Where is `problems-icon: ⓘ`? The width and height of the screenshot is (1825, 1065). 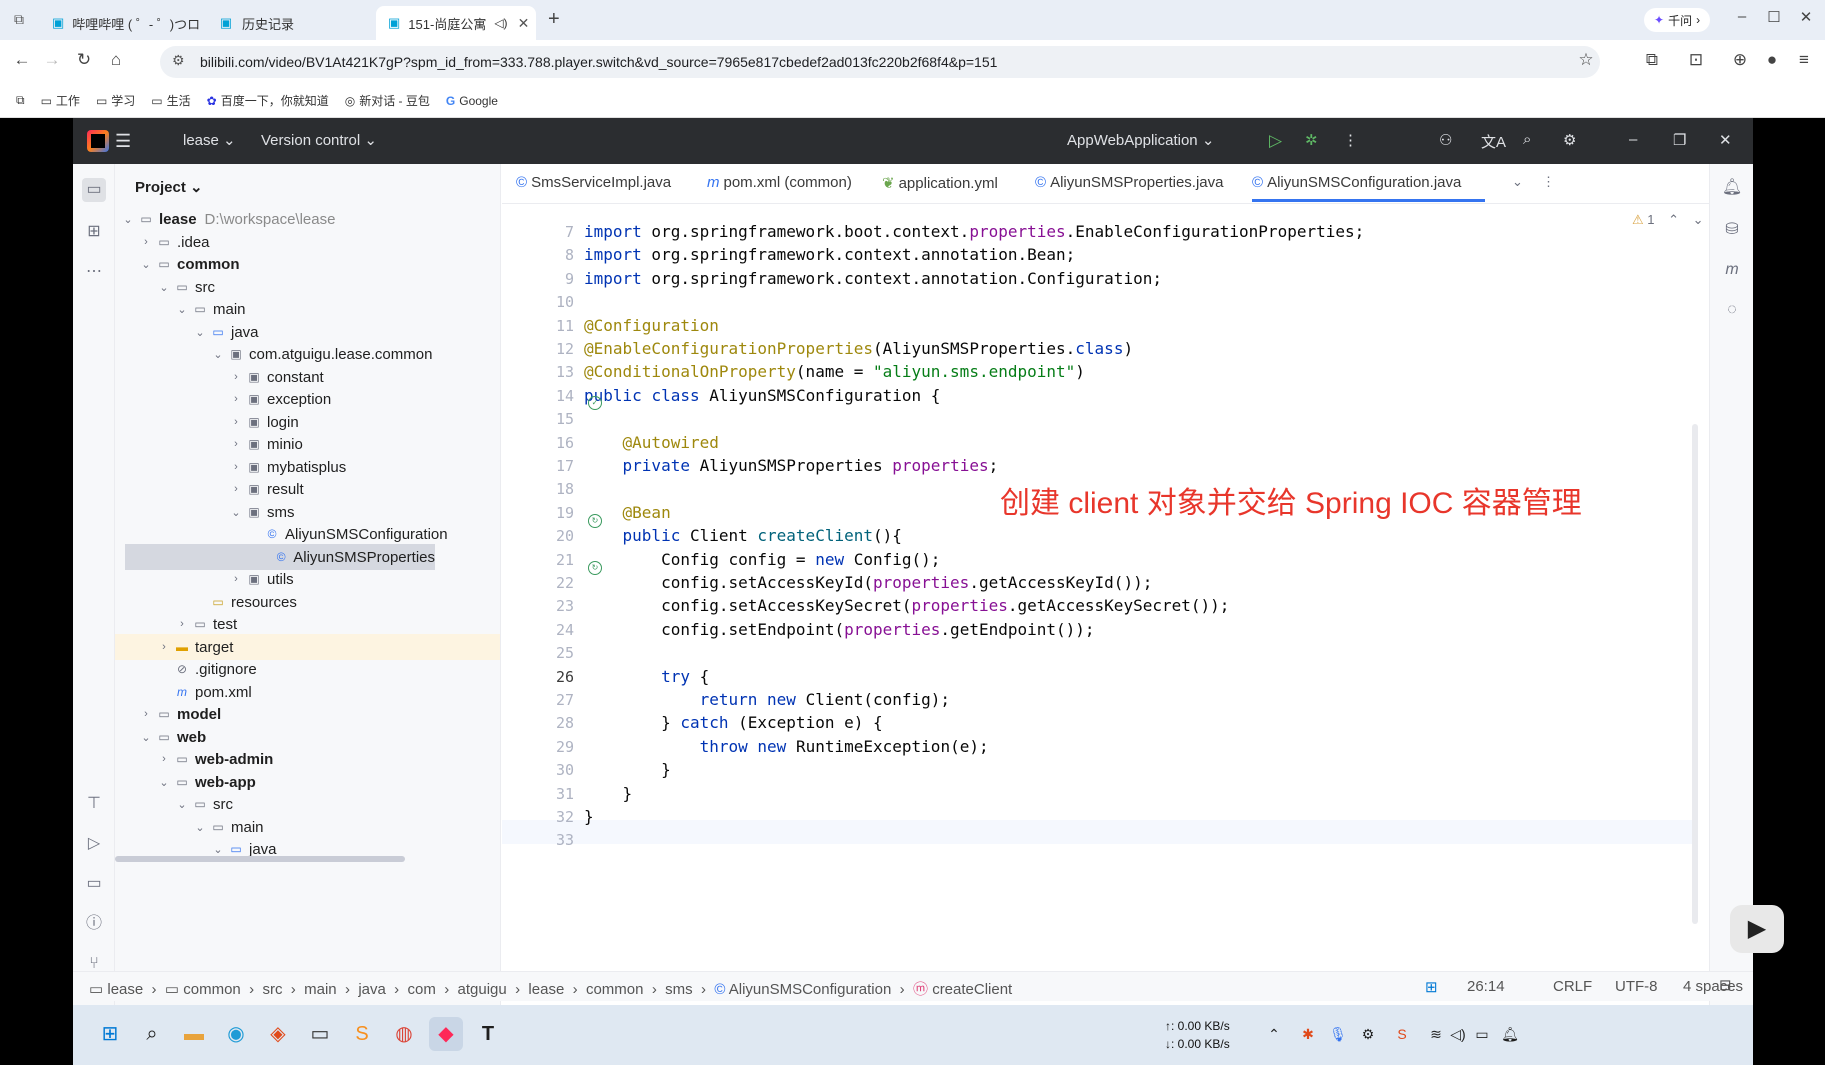 problems-icon: ⓘ is located at coordinates (94, 924).